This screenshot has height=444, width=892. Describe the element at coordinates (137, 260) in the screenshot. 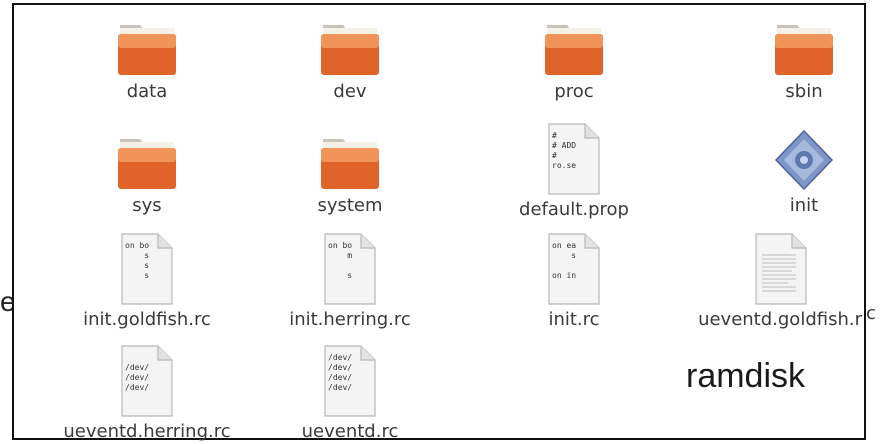

I see `file-preview: on bo s s s` at that location.